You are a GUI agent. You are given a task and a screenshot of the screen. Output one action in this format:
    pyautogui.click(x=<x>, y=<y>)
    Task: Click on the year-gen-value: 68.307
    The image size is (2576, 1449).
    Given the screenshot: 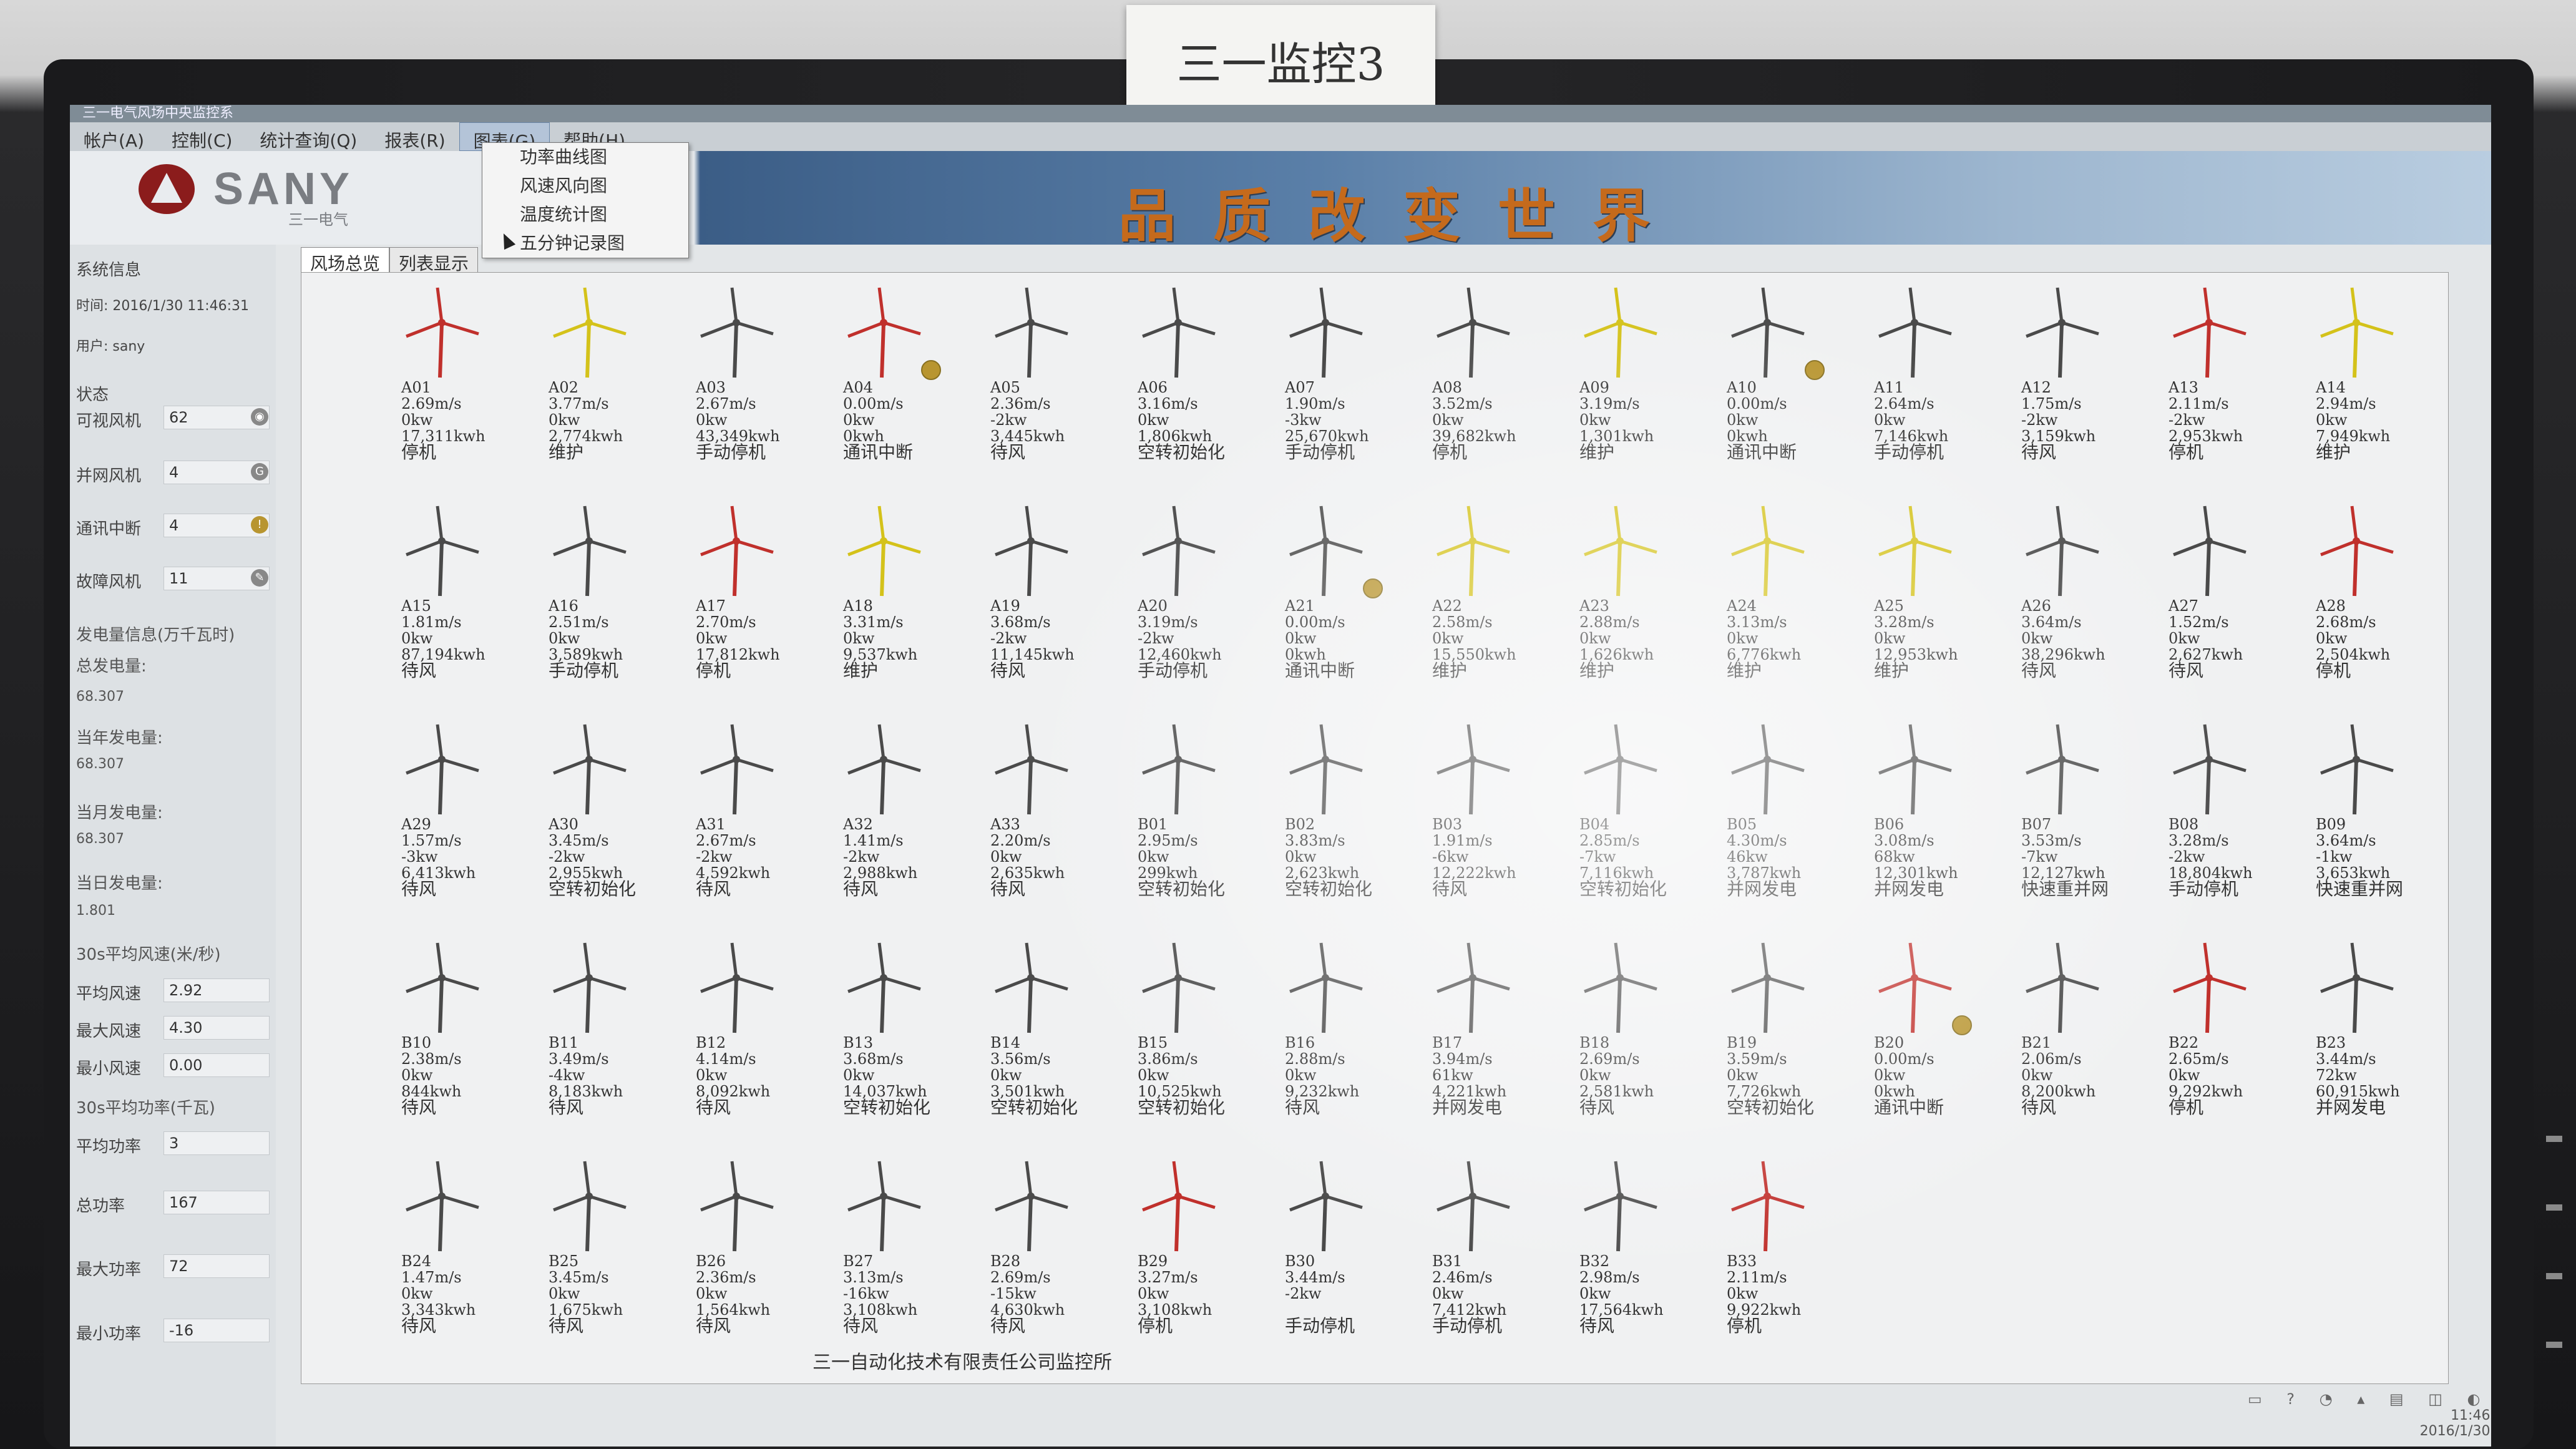 What is the action you would take?
    pyautogui.click(x=100, y=764)
    